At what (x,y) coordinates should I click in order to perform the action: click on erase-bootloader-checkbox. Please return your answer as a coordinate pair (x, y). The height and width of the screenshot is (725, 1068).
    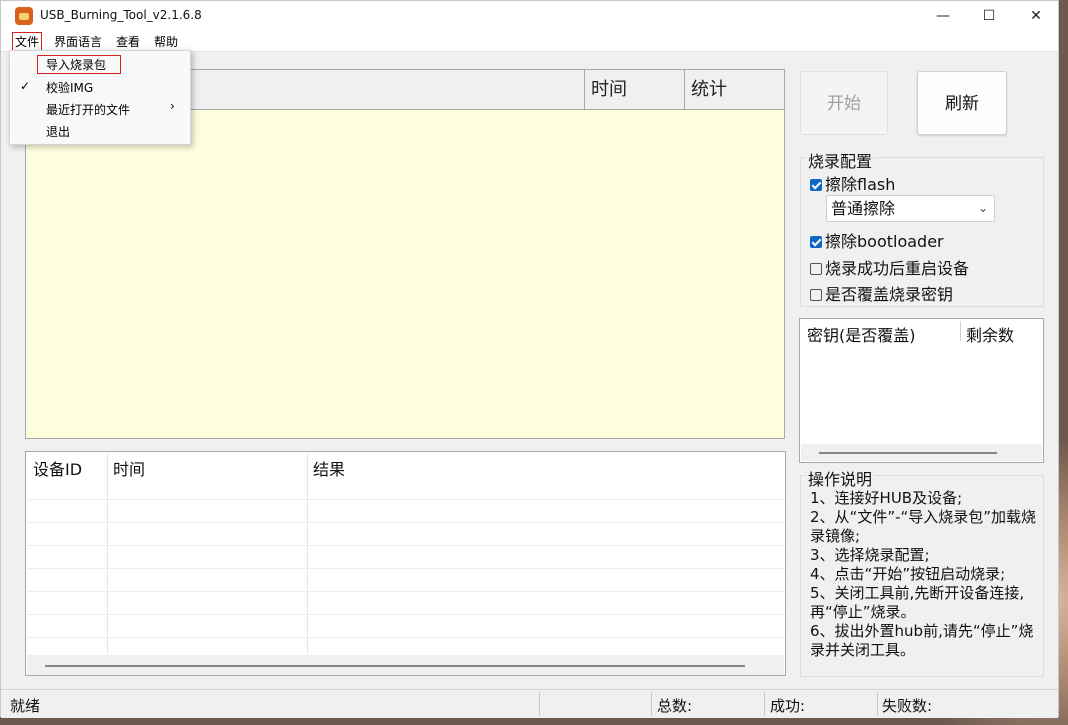
    Looking at the image, I should click on (816, 241).